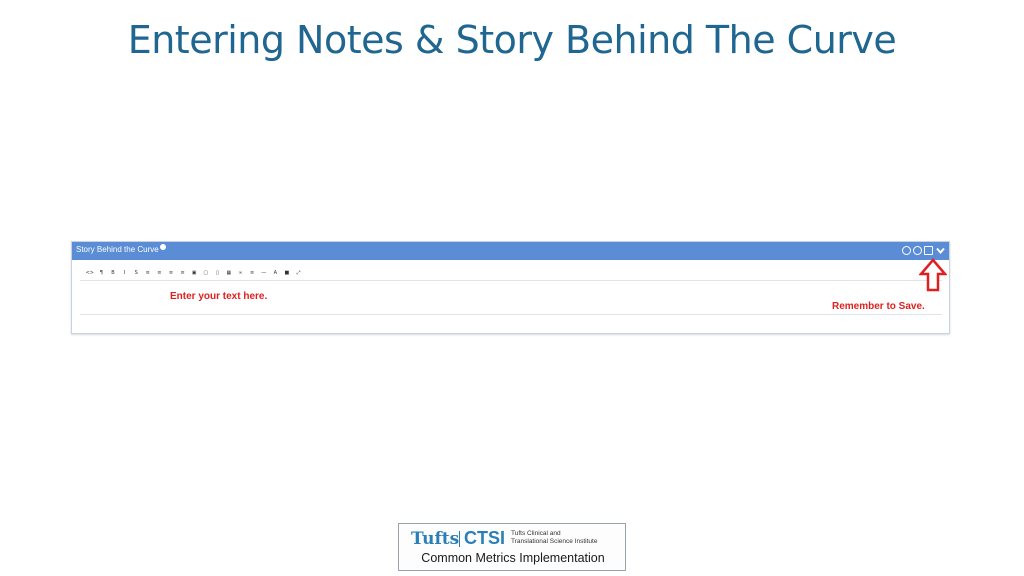 Image resolution: width=1024 pixels, height=576 pixels. What do you see at coordinates (206, 273) in the screenshot?
I see `video-icon: ▢` at bounding box center [206, 273].